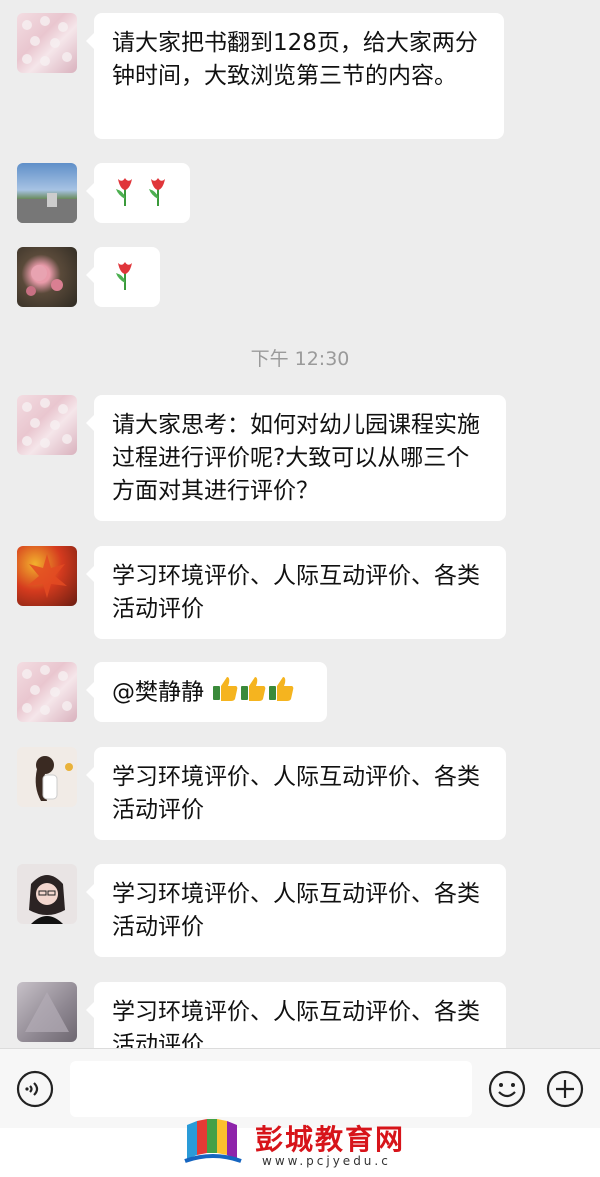  I want to click on message-input, so click(271, 1089).